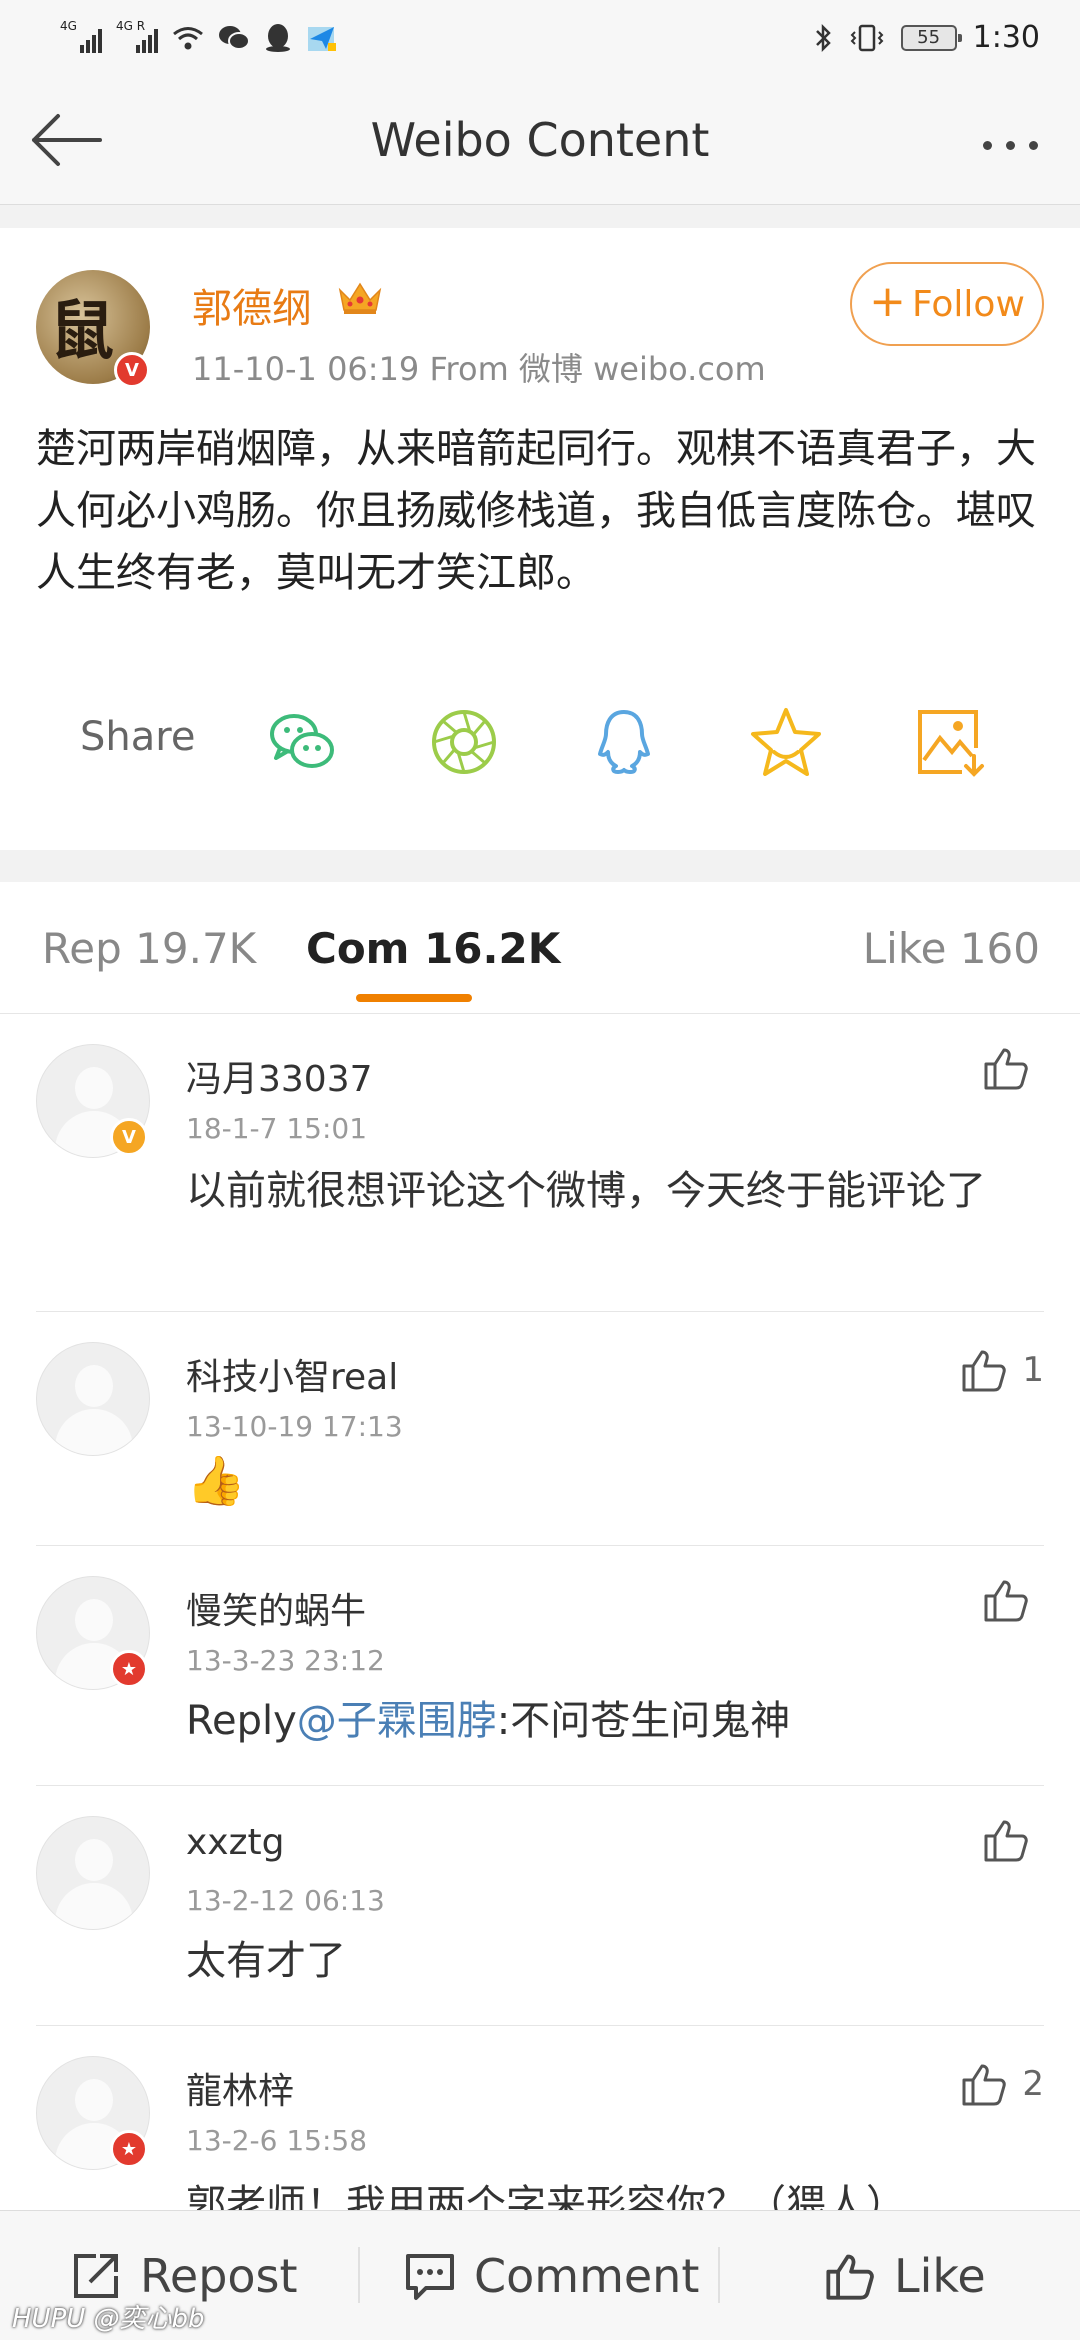  Describe the element at coordinates (68, 25) in the screenshot. I see `net-label-1: 4G` at that location.